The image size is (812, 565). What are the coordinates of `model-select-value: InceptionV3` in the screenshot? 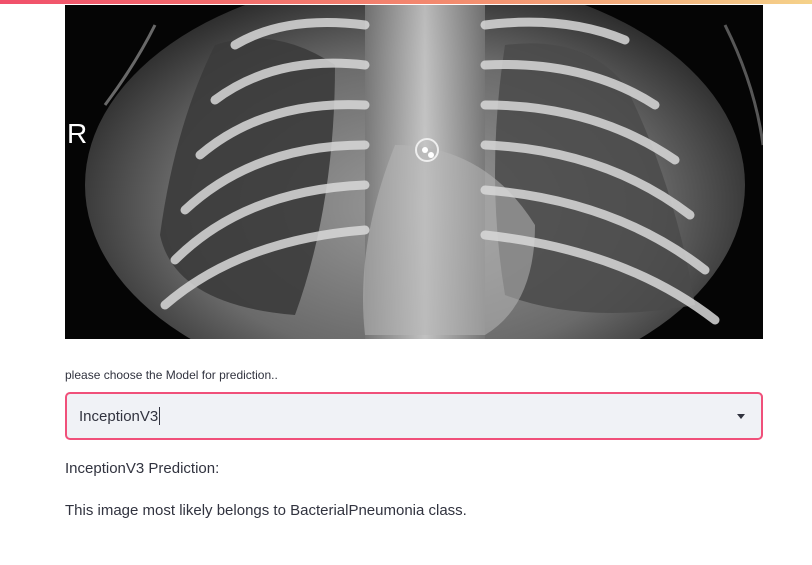 It's located at (119, 416).